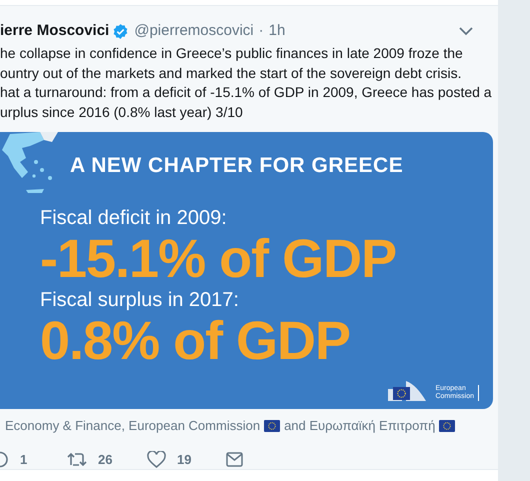 This screenshot has width=530, height=481. I want to click on speech-bubble-icon, so click(4, 459).